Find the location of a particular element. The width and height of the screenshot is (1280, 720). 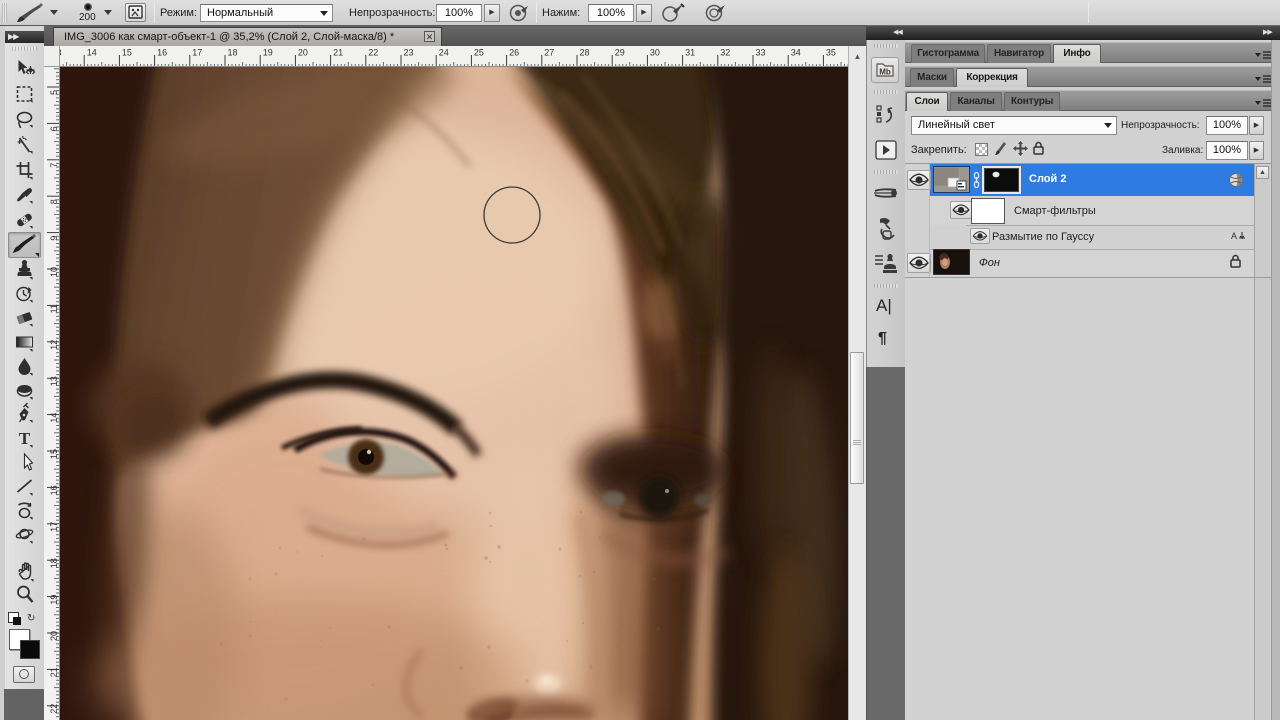

svg-text: 23 is located at coordinates (409, 53).